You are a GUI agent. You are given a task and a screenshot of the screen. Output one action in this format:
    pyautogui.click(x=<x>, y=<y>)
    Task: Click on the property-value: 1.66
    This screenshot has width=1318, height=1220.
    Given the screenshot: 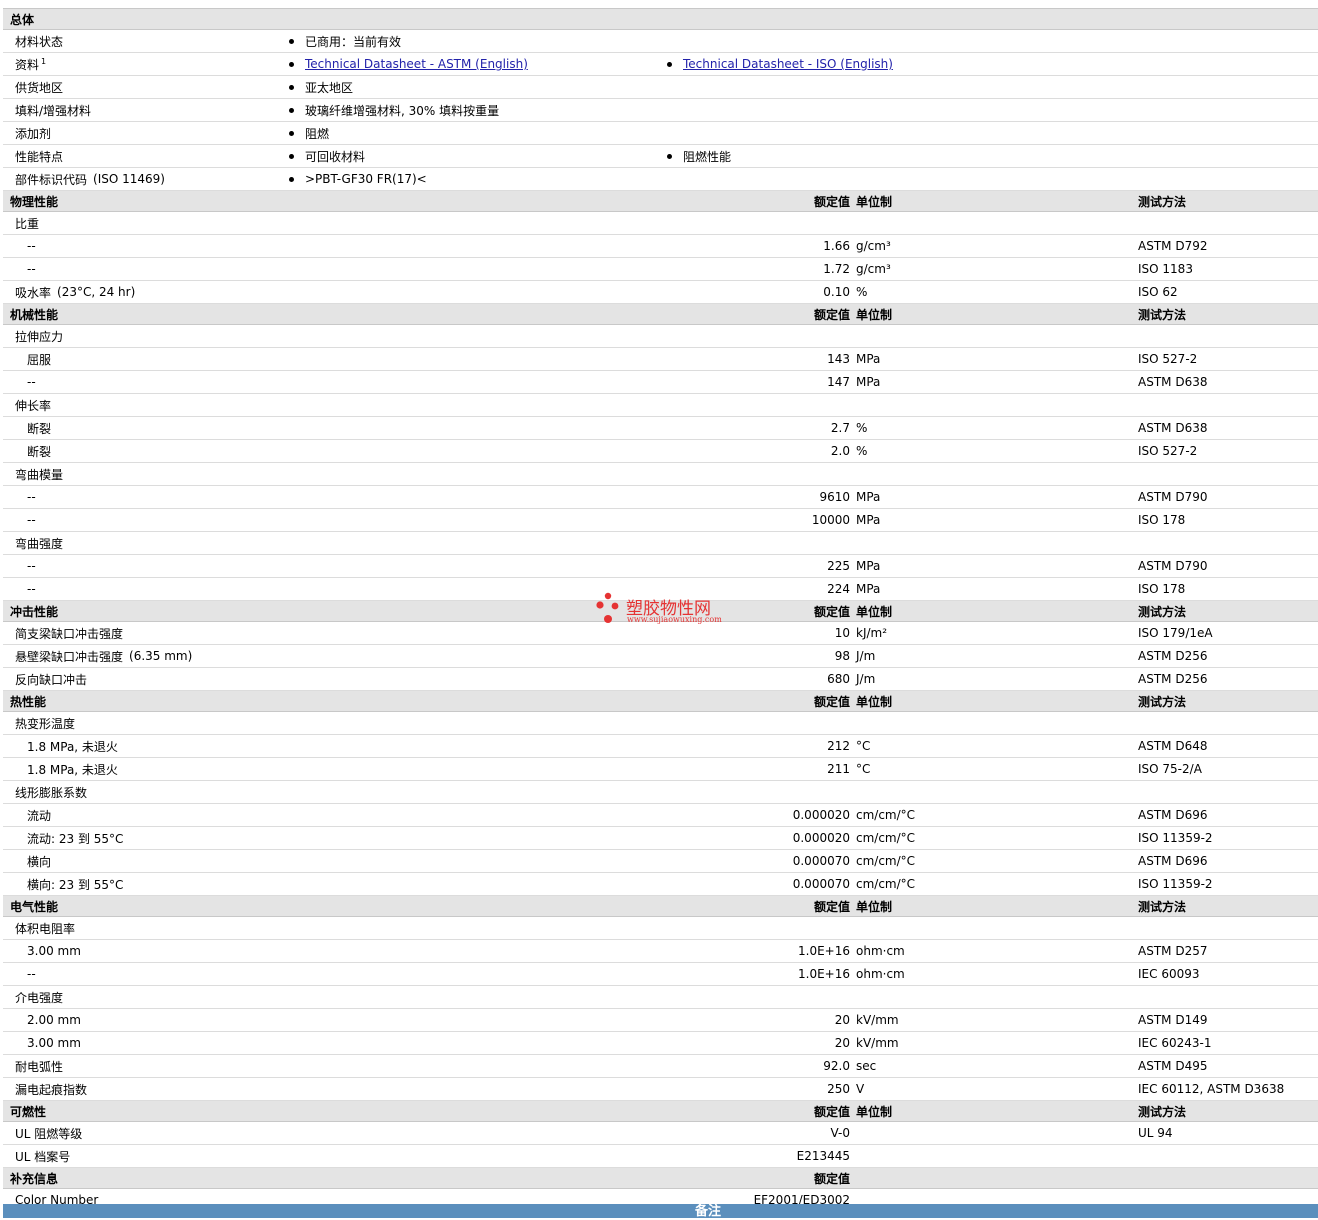 What is the action you would take?
    pyautogui.click(x=836, y=246)
    